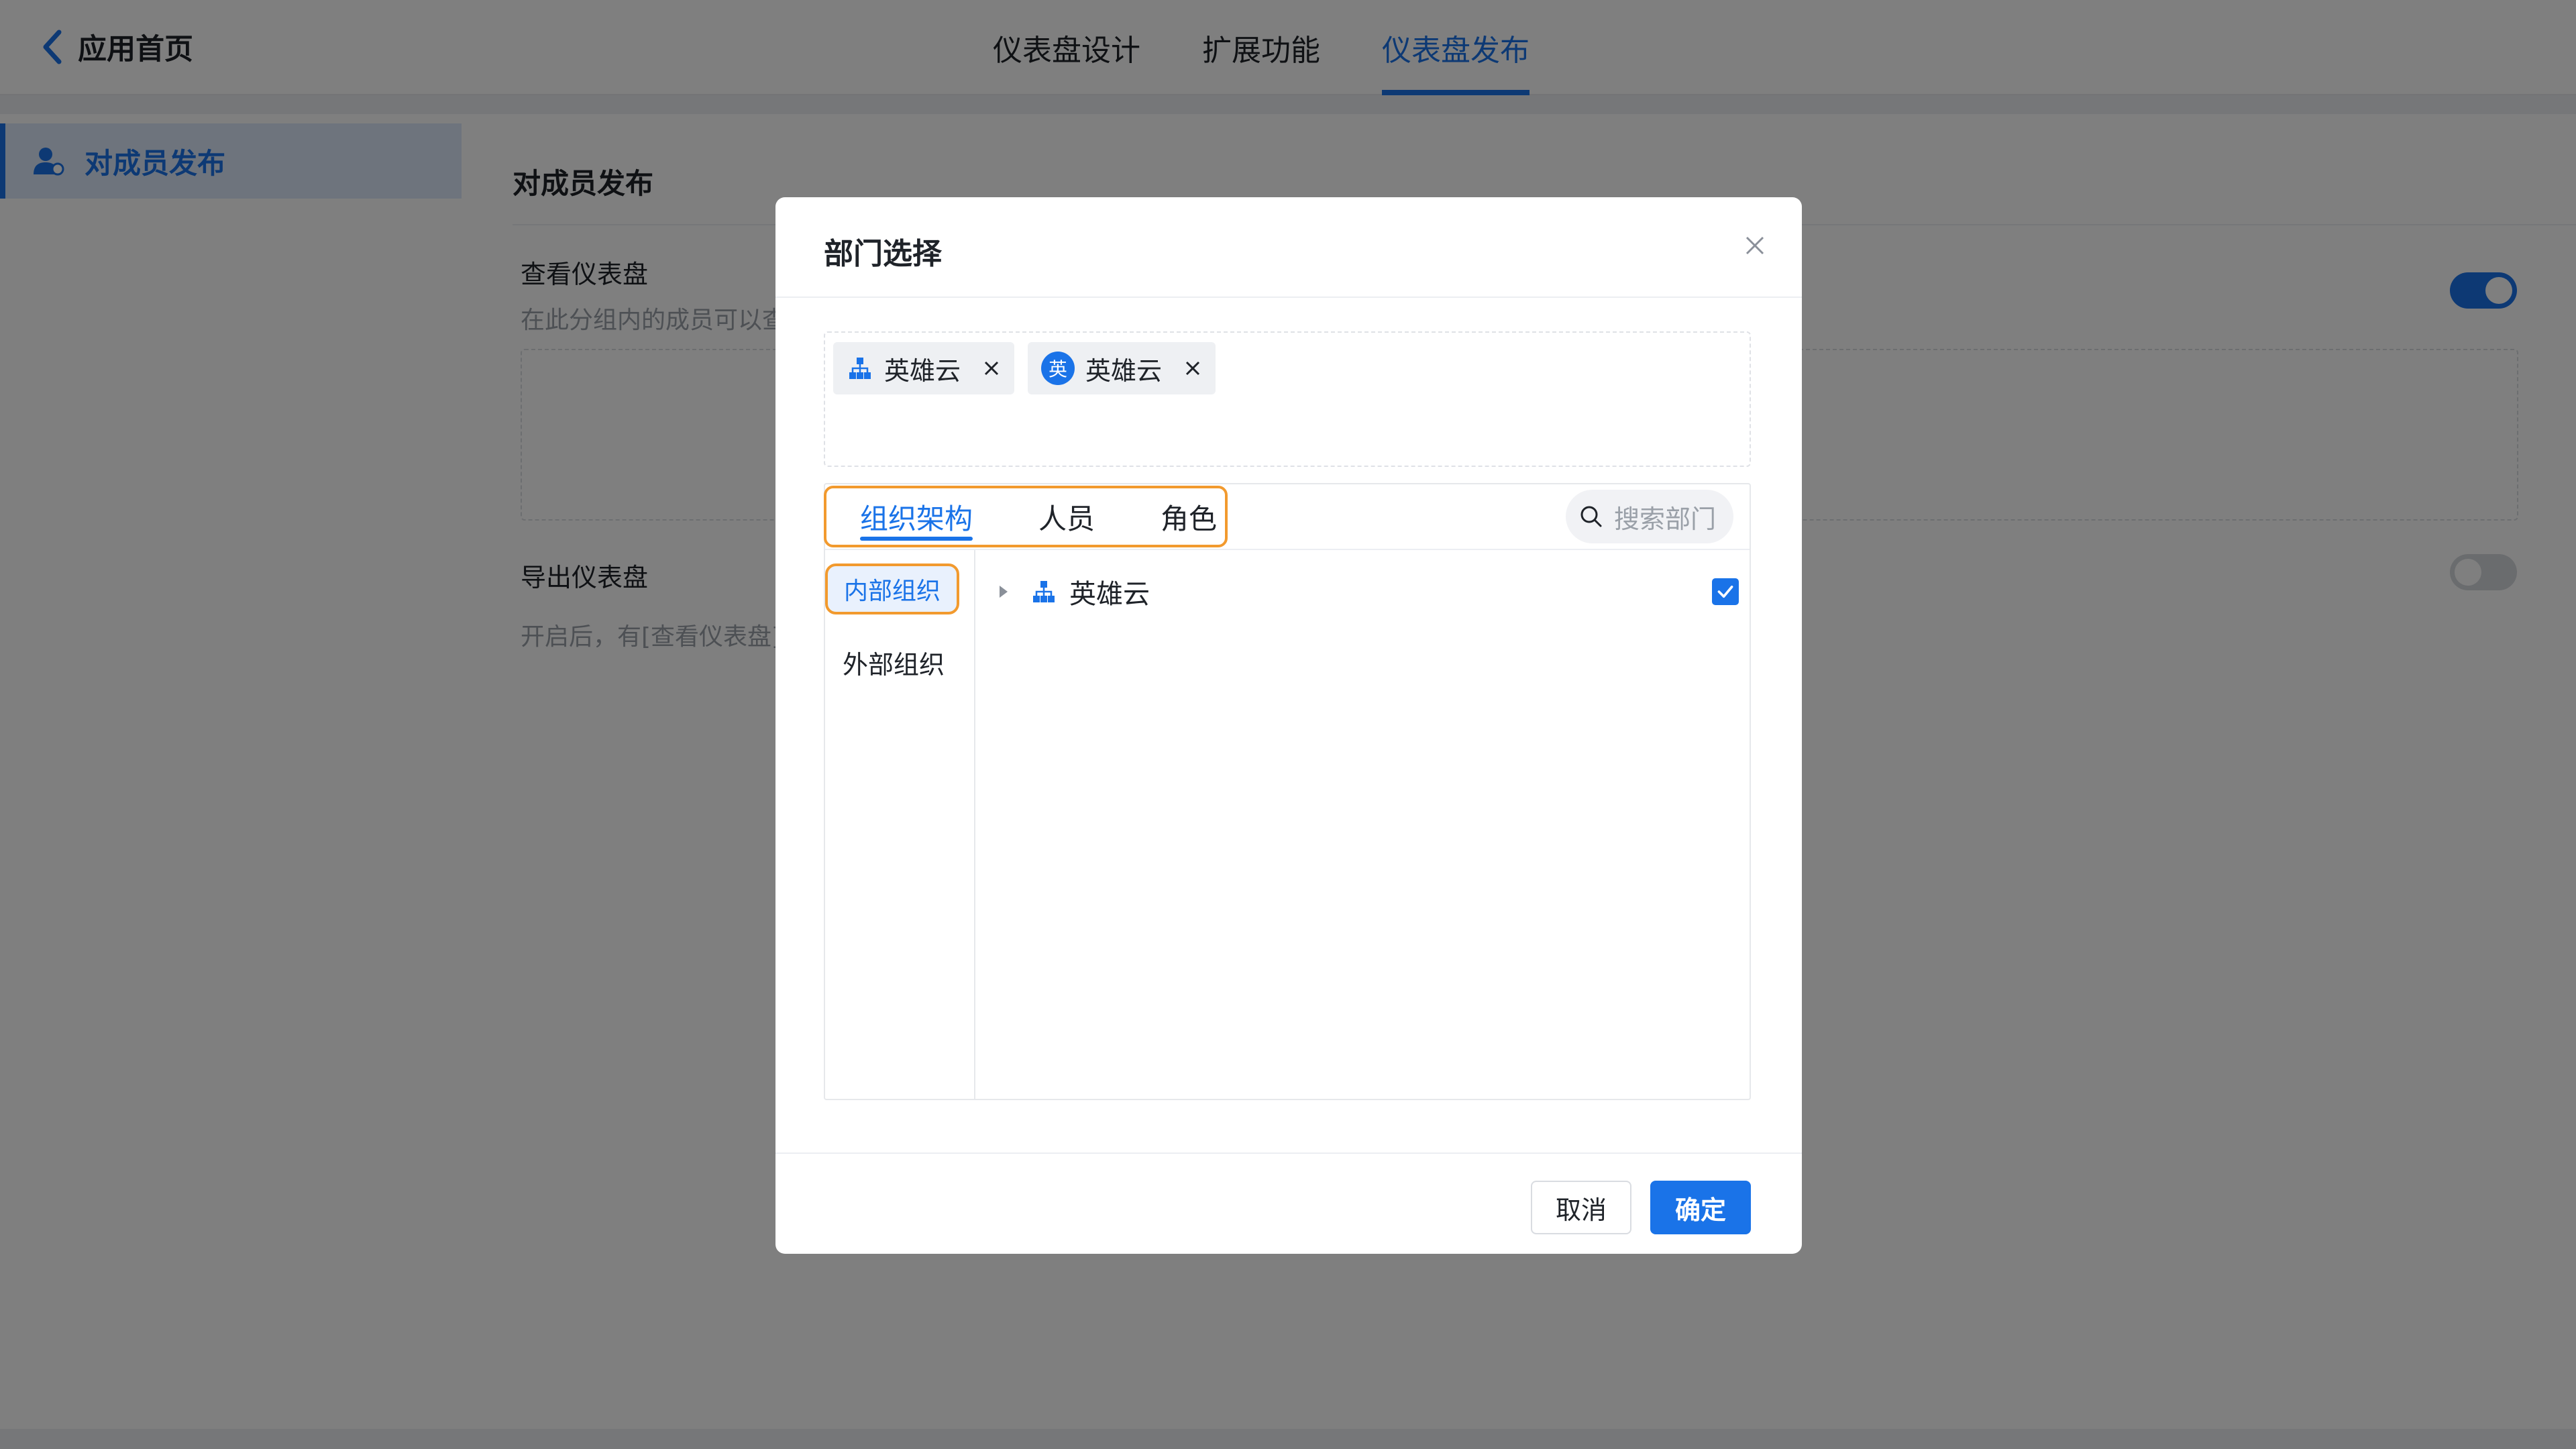 The width and height of the screenshot is (2576, 1449). What do you see at coordinates (1058, 368) in the screenshot?
I see `avatar-icon: 英` at bounding box center [1058, 368].